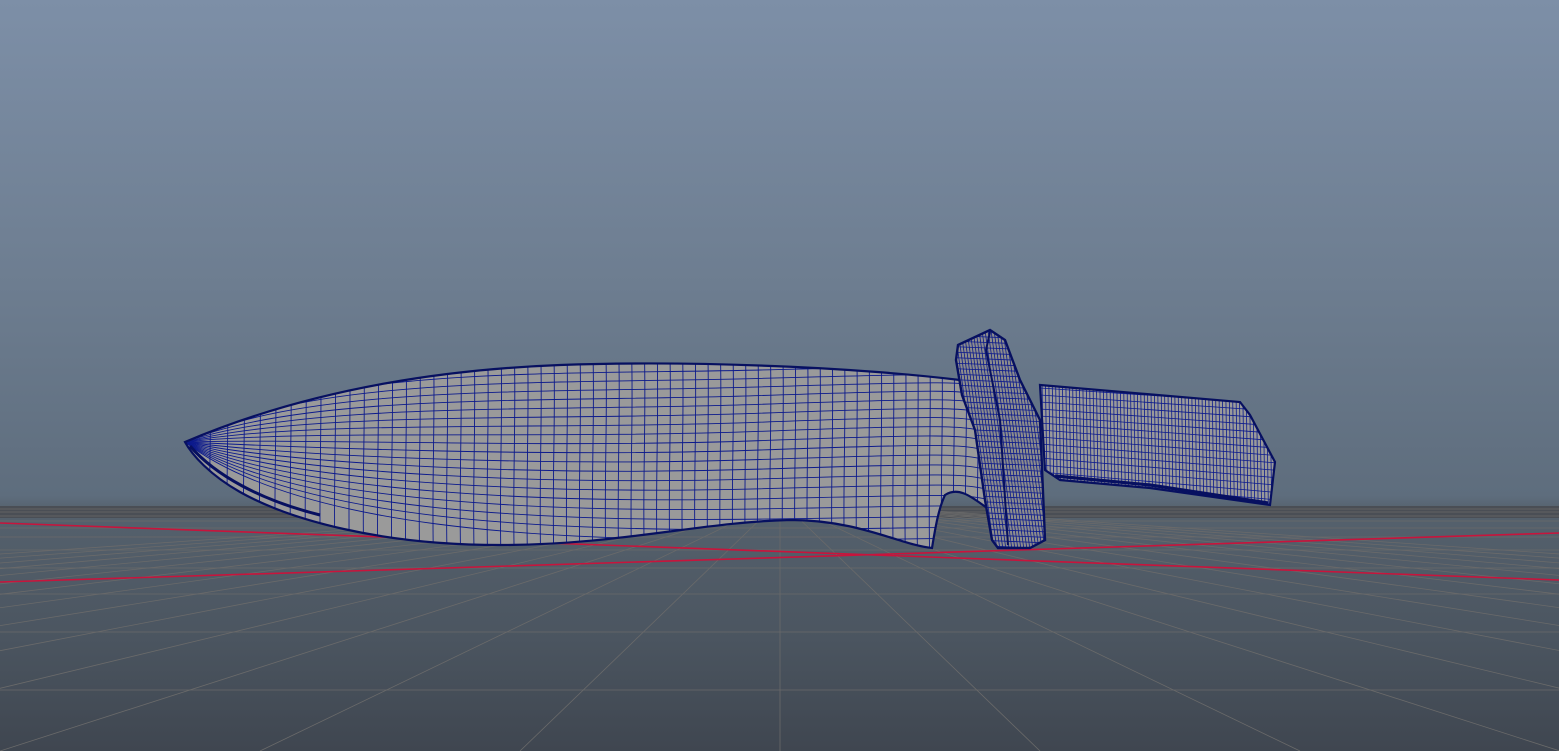  I want to click on knife-blade, so click(589, 455).